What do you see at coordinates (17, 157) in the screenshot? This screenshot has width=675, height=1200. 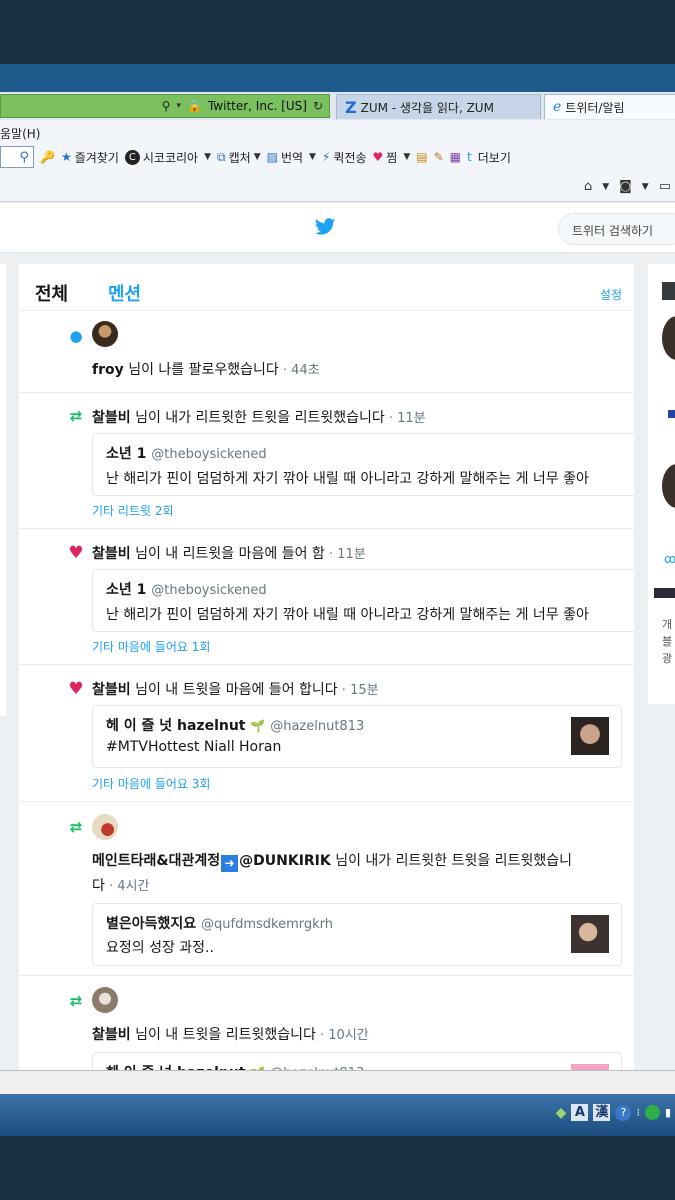 I see `toolbar-search-box: ⚲` at bounding box center [17, 157].